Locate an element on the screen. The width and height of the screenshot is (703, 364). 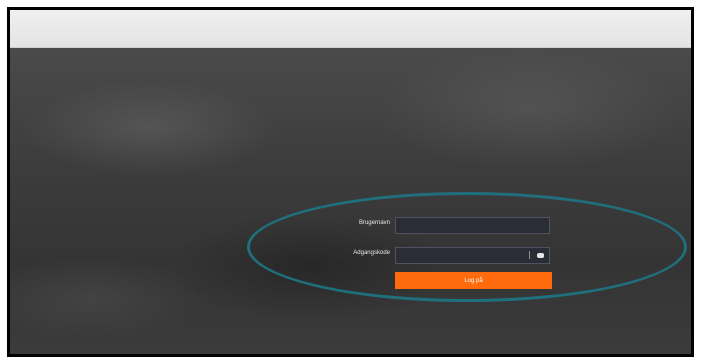
login-form: Brugernavn Adgangskode Log på is located at coordinates (435, 248).